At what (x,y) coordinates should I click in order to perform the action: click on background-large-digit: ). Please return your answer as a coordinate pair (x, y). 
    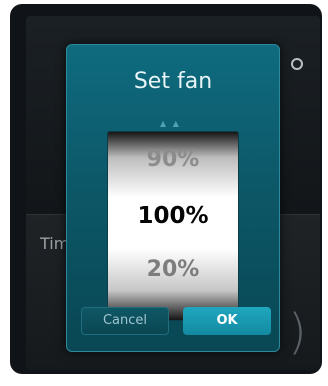
    Looking at the image, I should click on (297, 332).